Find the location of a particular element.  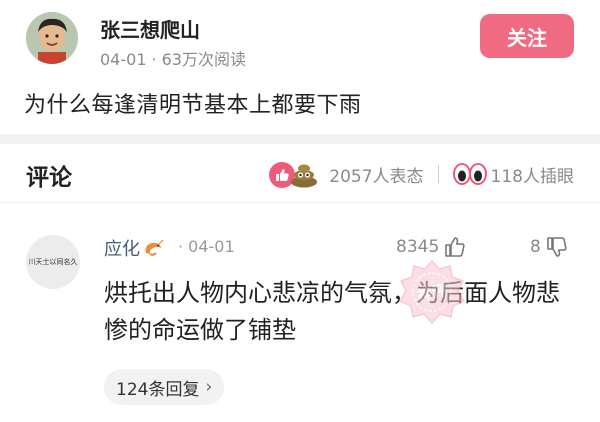

poop-reaction-icon is located at coordinates (304, 176).